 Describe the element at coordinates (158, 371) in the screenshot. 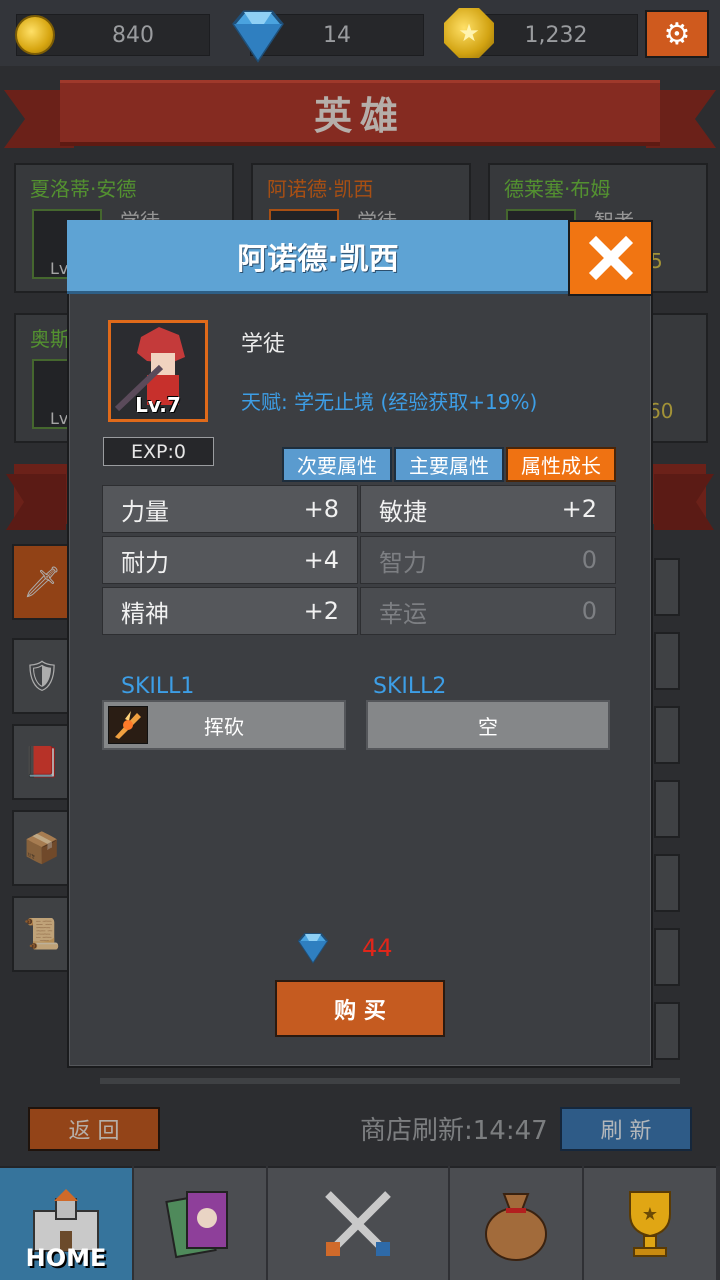

I see `hero-portrait: Lv.7` at that location.